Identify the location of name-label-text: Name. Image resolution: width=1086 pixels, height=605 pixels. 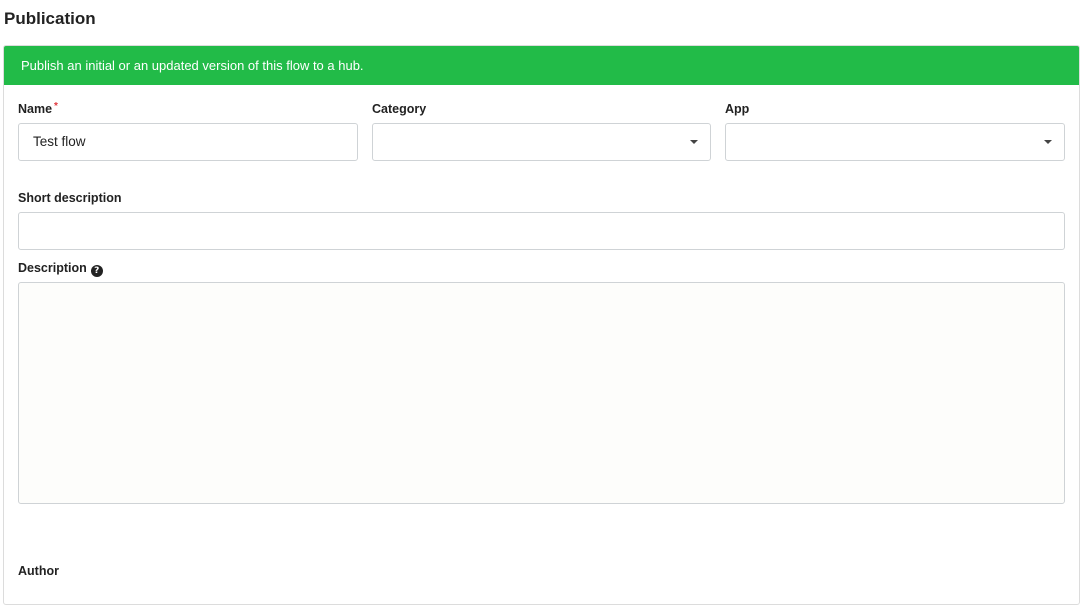
(35, 109).